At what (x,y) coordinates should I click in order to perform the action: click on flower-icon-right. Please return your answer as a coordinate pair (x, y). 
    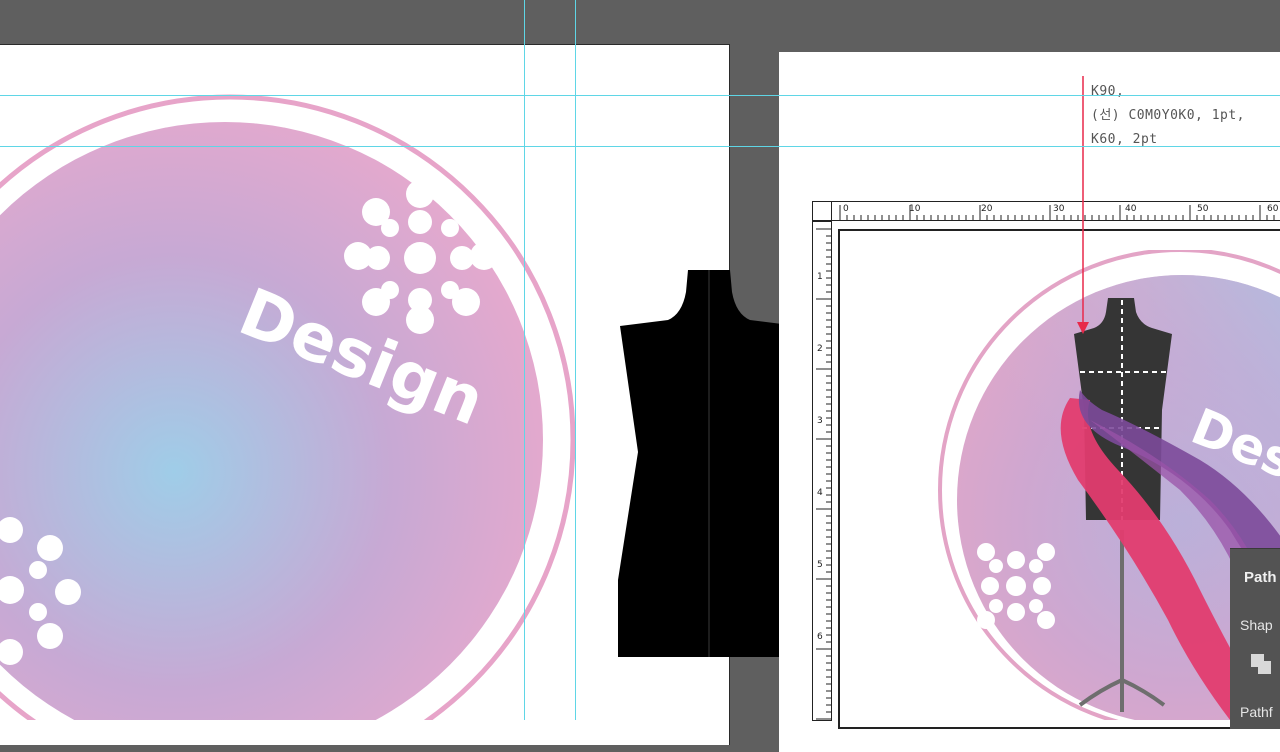
    Looking at the image, I should click on (1016, 586).